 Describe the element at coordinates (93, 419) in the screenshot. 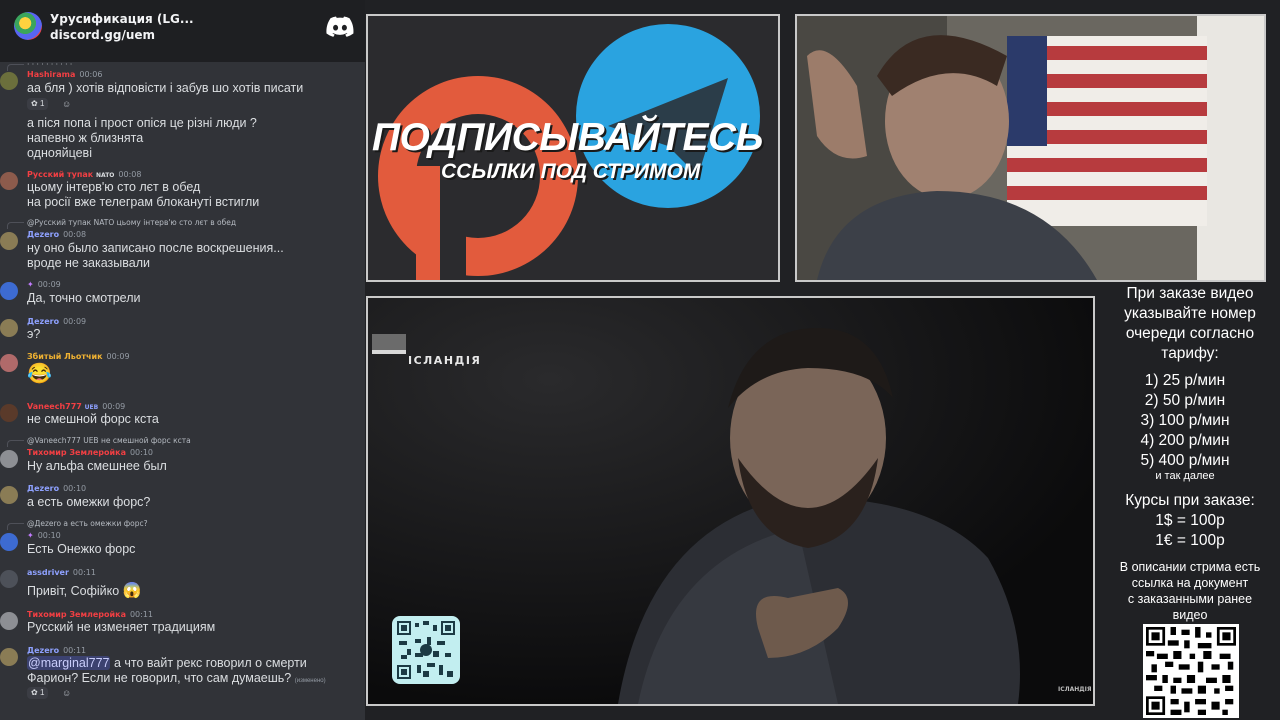

I see `message-text: не смешной форс кста` at that location.